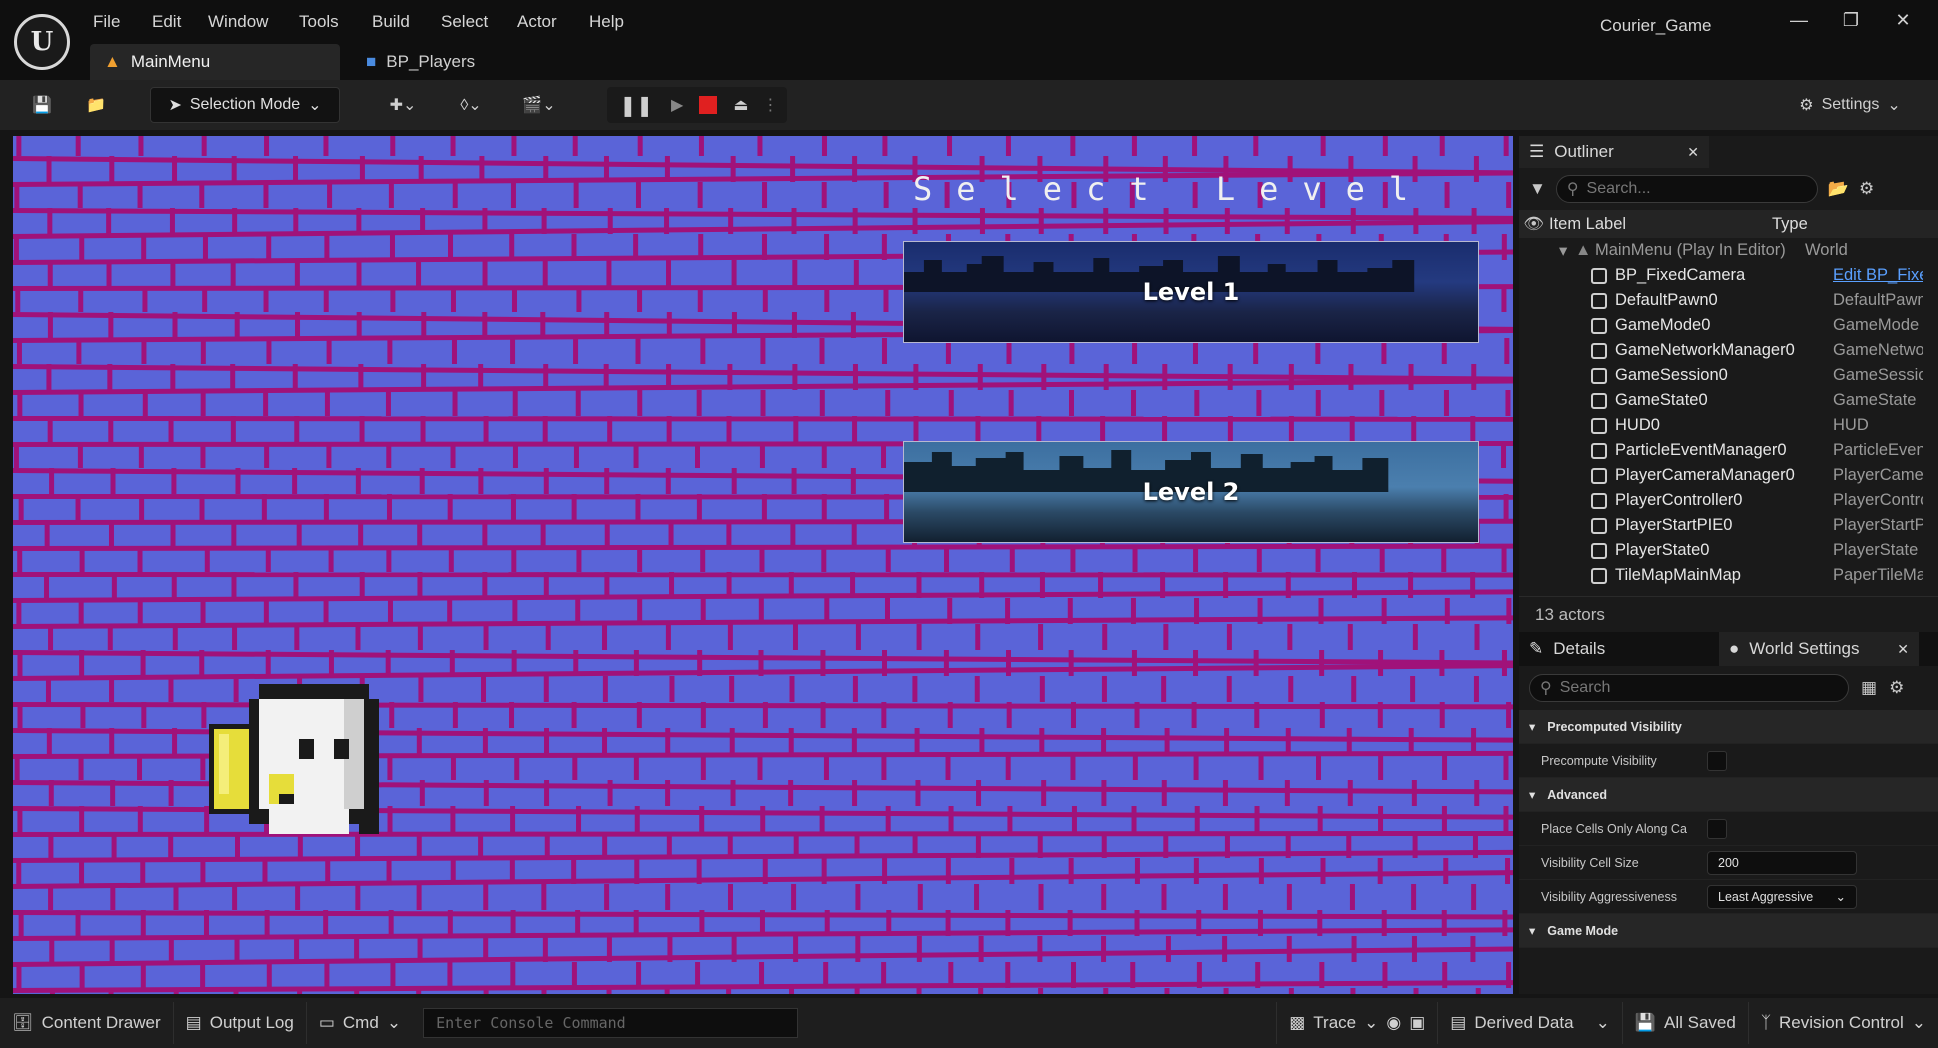  I want to click on trace-label: Trace, so click(1335, 1022).